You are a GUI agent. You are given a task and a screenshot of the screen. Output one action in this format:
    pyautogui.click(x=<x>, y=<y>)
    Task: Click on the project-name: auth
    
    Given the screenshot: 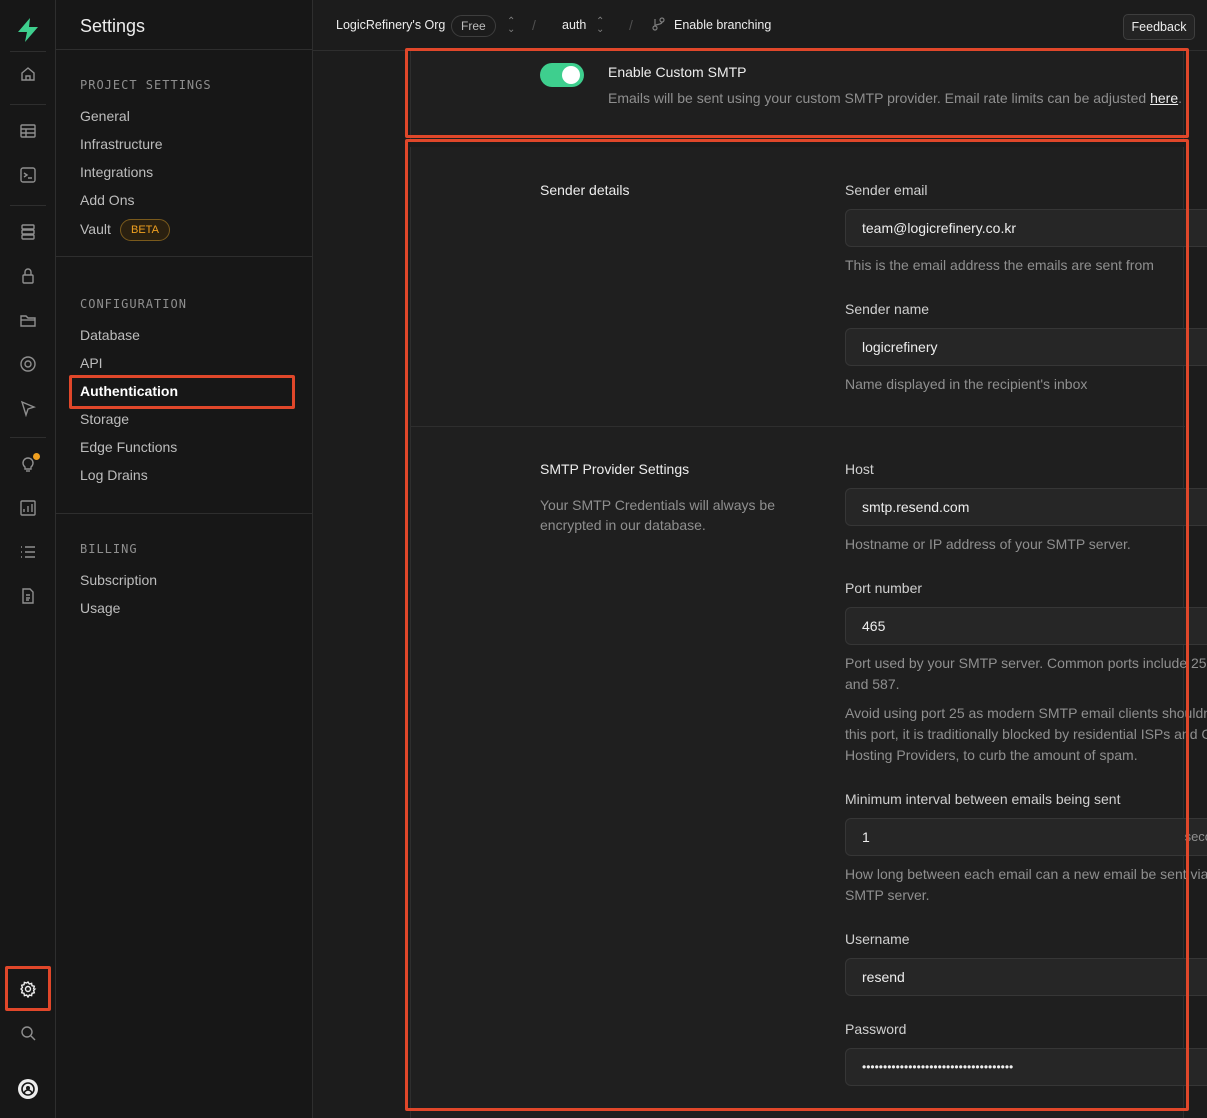 What is the action you would take?
    pyautogui.click(x=574, y=25)
    